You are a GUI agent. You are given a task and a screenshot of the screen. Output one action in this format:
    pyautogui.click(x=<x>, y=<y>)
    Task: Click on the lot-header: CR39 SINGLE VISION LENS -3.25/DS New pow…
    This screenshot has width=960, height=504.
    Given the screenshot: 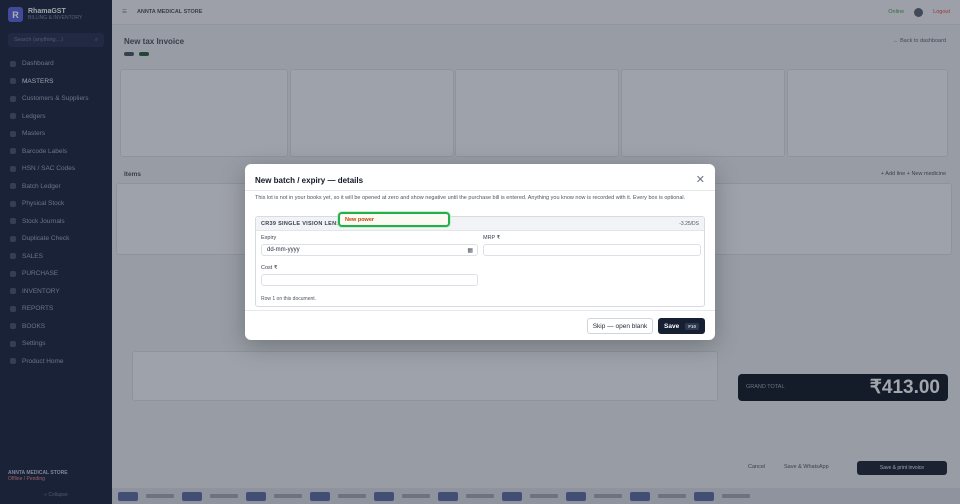 What is the action you would take?
    pyautogui.click(x=480, y=221)
    